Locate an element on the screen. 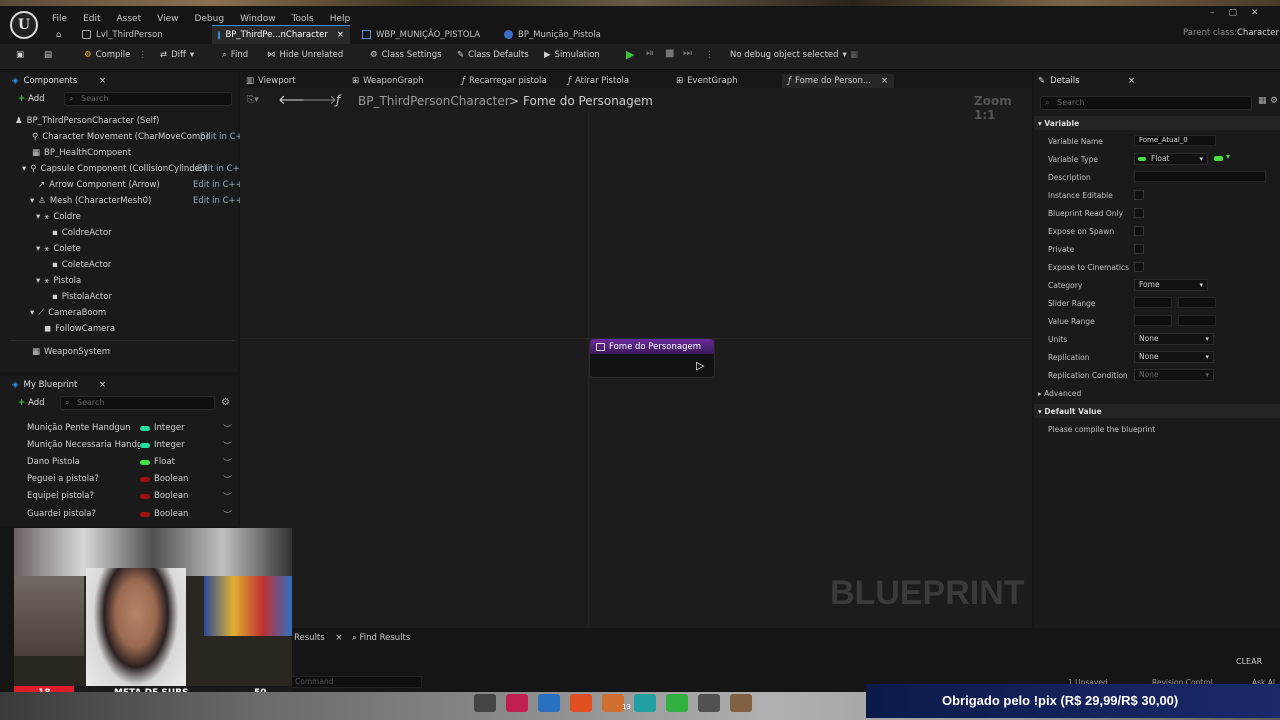  tab-ammo: BP_Munição_Pistola is located at coordinates (552, 34).